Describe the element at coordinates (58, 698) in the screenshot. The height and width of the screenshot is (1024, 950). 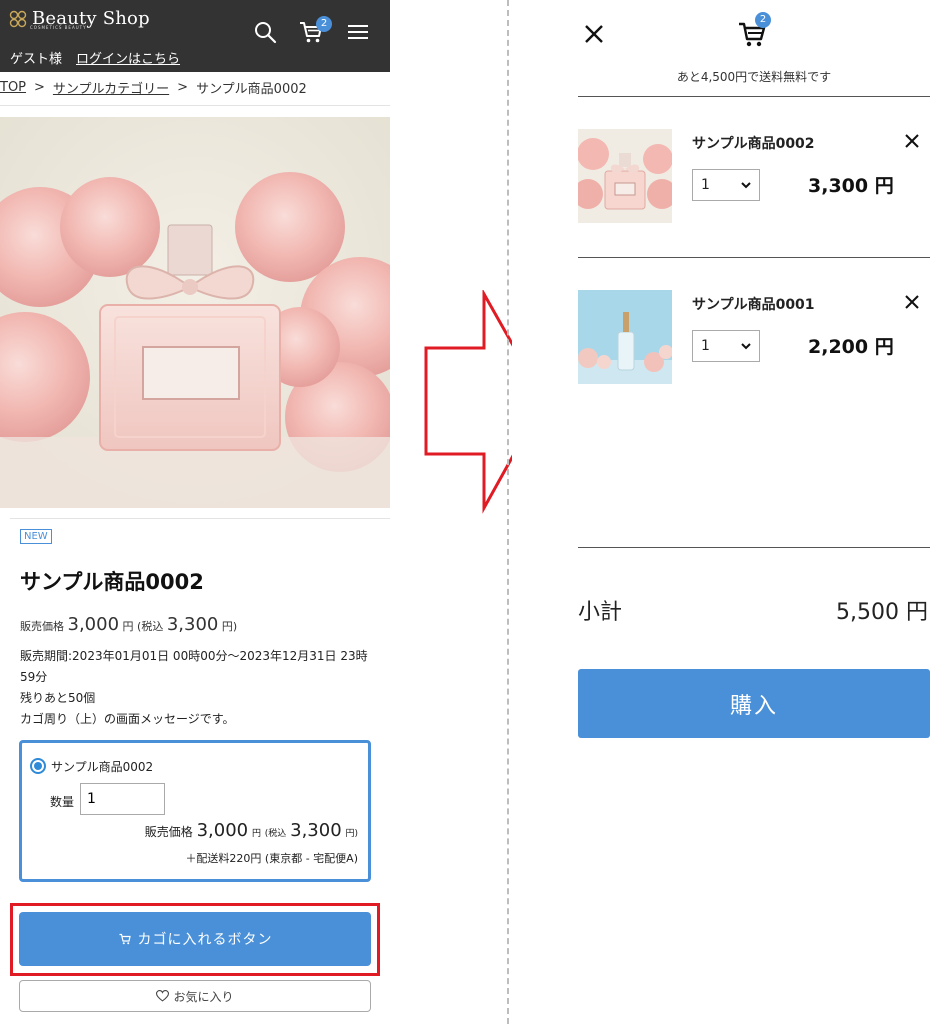
I see `stock-remaining: 残りあと50個` at that location.